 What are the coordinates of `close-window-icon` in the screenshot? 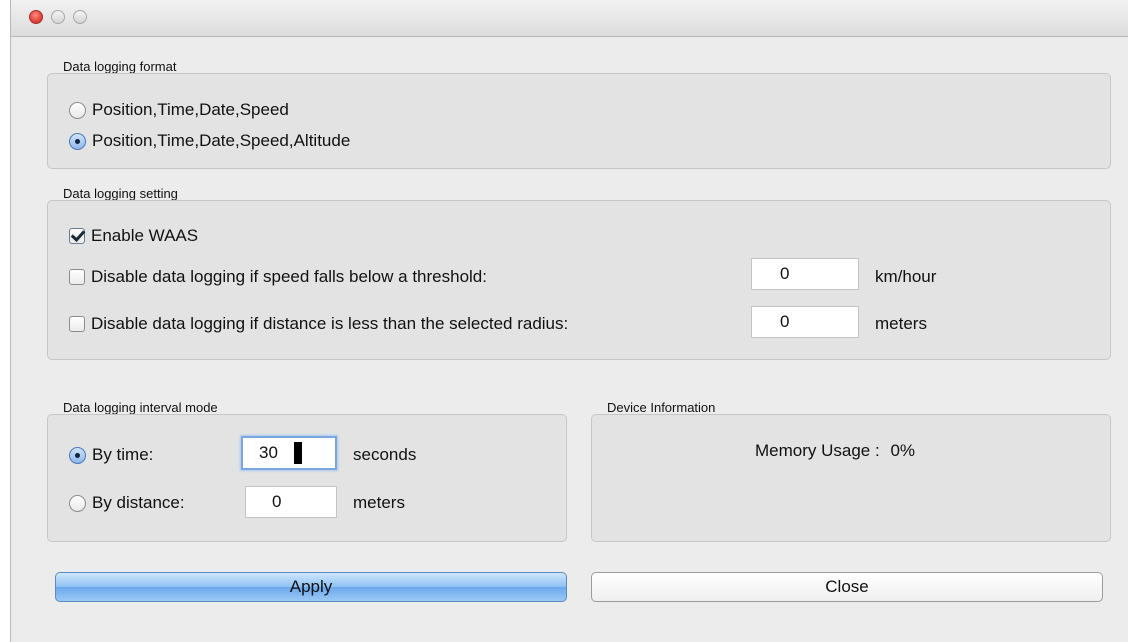 It's located at (36, 17).